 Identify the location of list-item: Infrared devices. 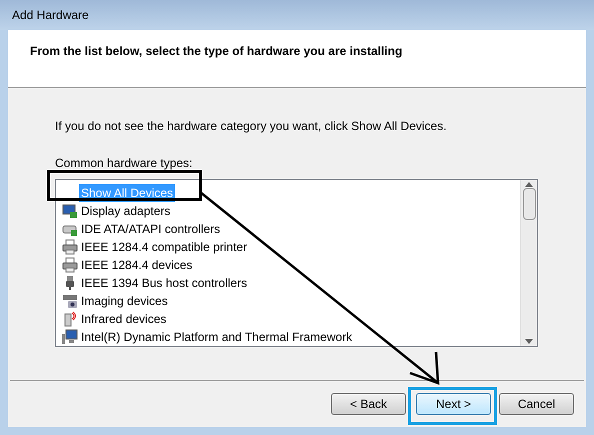
(123, 319).